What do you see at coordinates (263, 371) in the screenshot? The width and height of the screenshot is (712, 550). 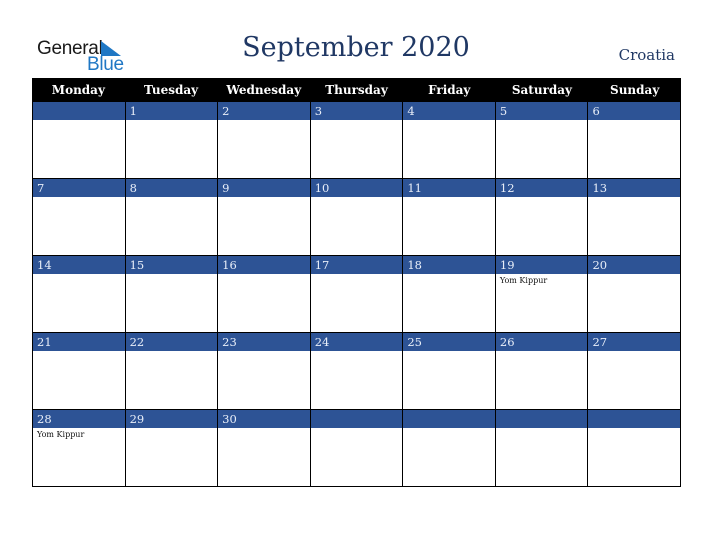 I see `day-cell: 23` at bounding box center [263, 371].